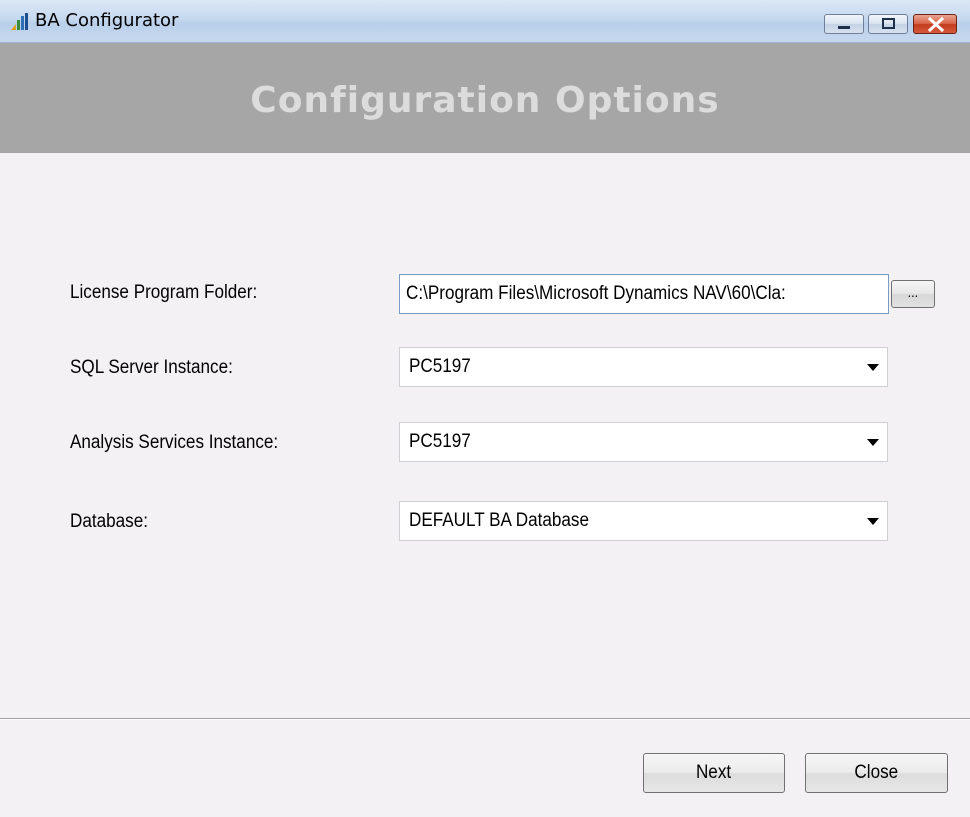  I want to click on maximize-button, so click(888, 24).